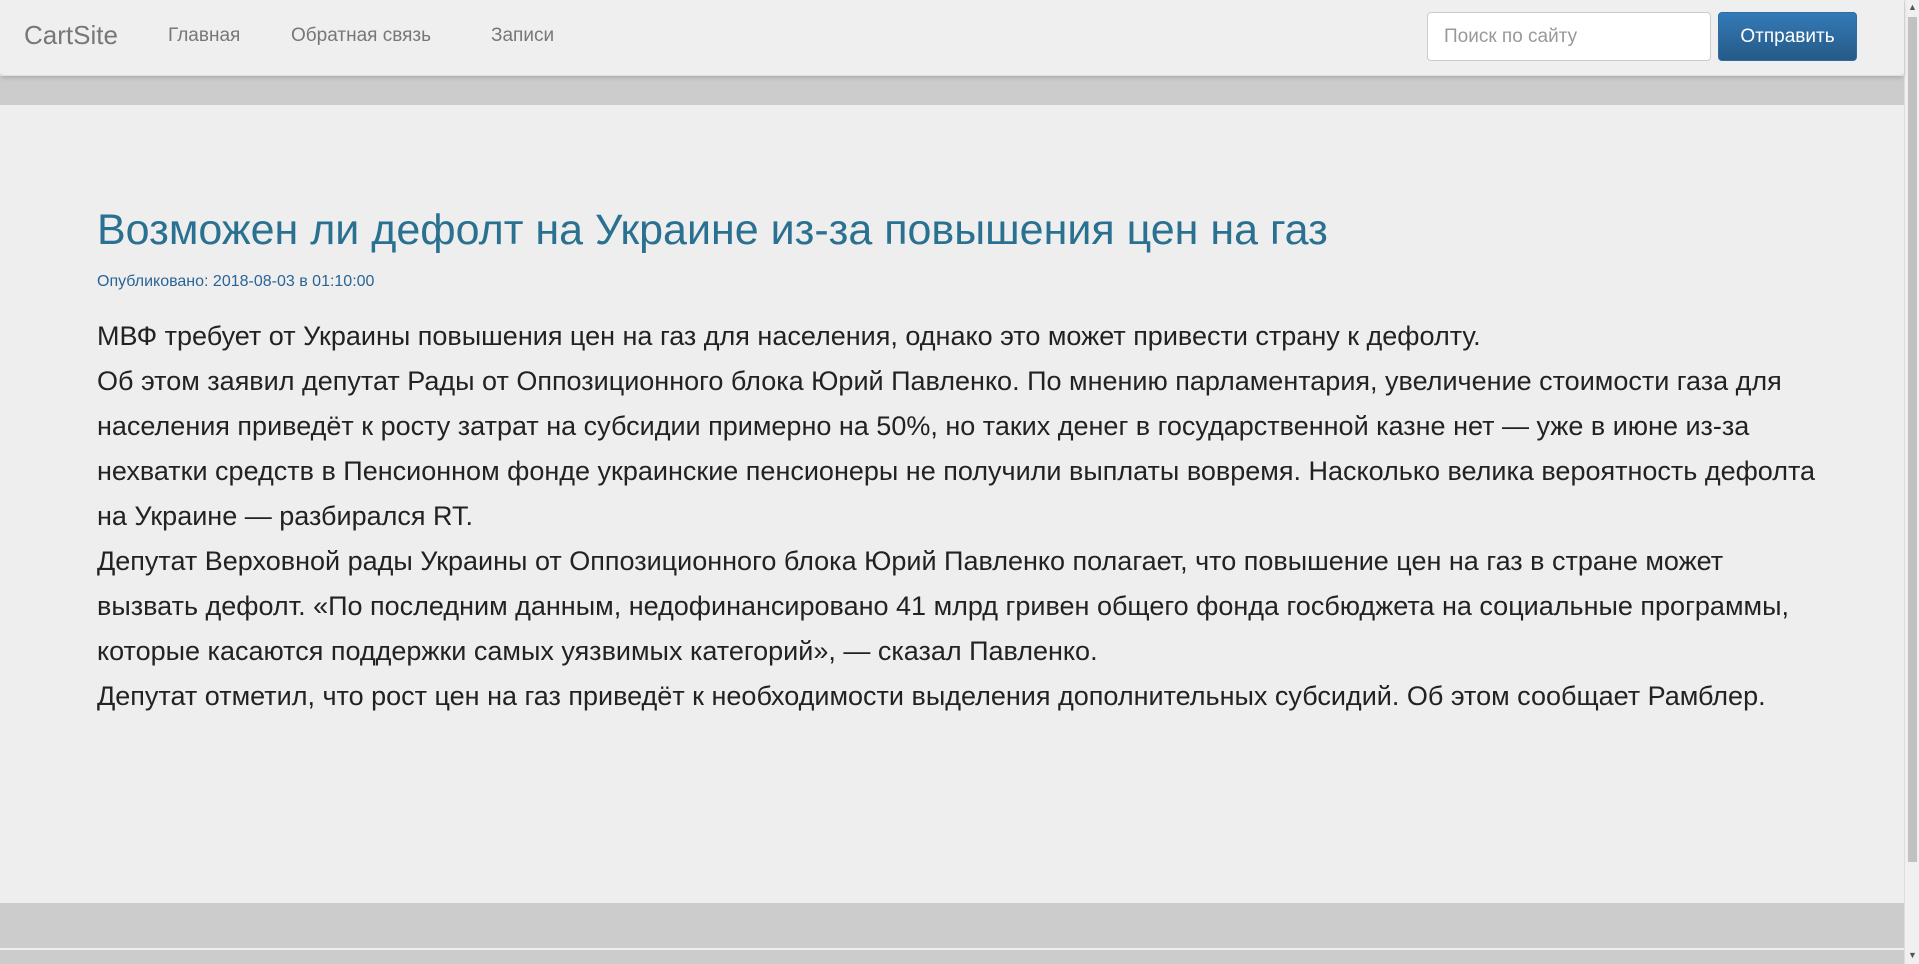 The height and width of the screenshot is (964, 1919). Describe the element at coordinates (1912, 7) in the screenshot. I see `scroll-up-icon: ▲` at that location.